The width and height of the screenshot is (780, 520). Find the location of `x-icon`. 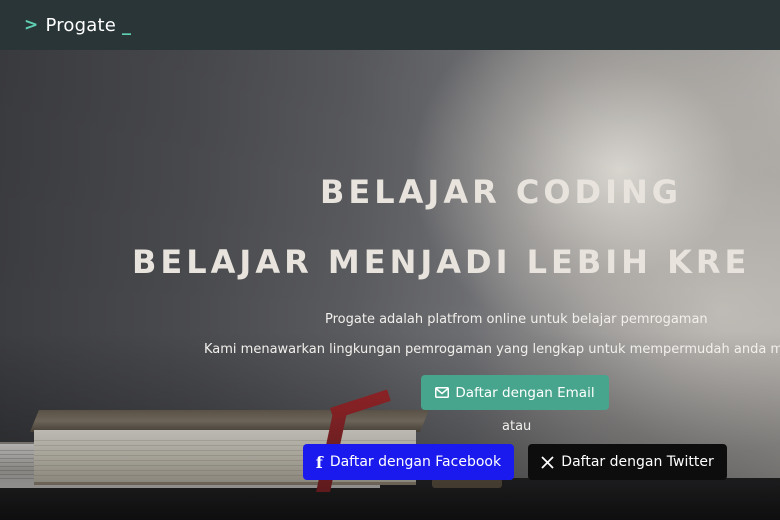

x-icon is located at coordinates (547, 462).